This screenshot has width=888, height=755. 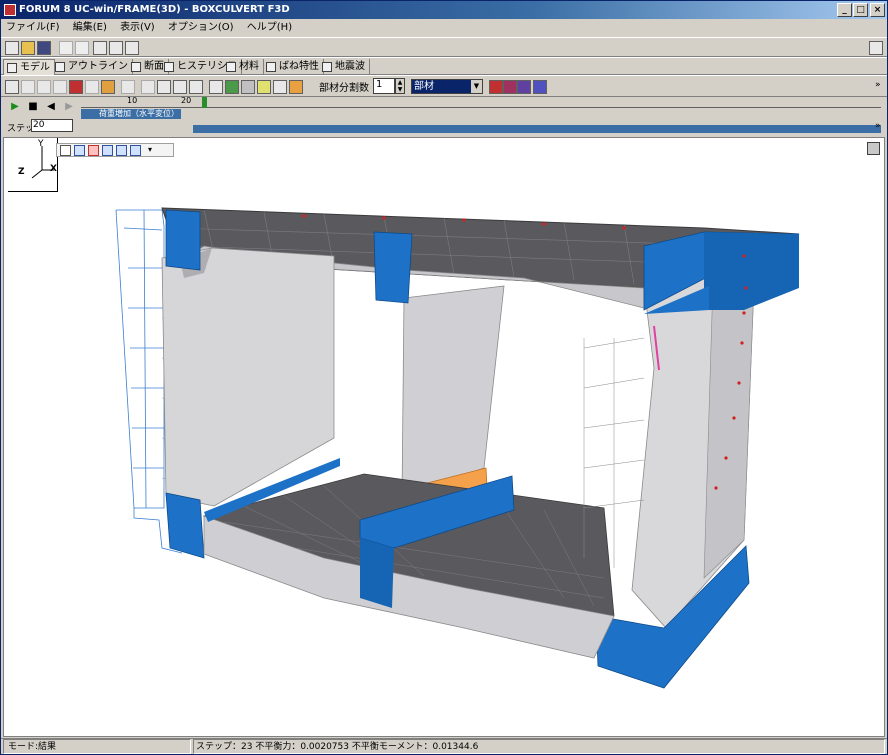 What do you see at coordinates (65, 150) in the screenshot?
I see `pointer-icon` at bounding box center [65, 150].